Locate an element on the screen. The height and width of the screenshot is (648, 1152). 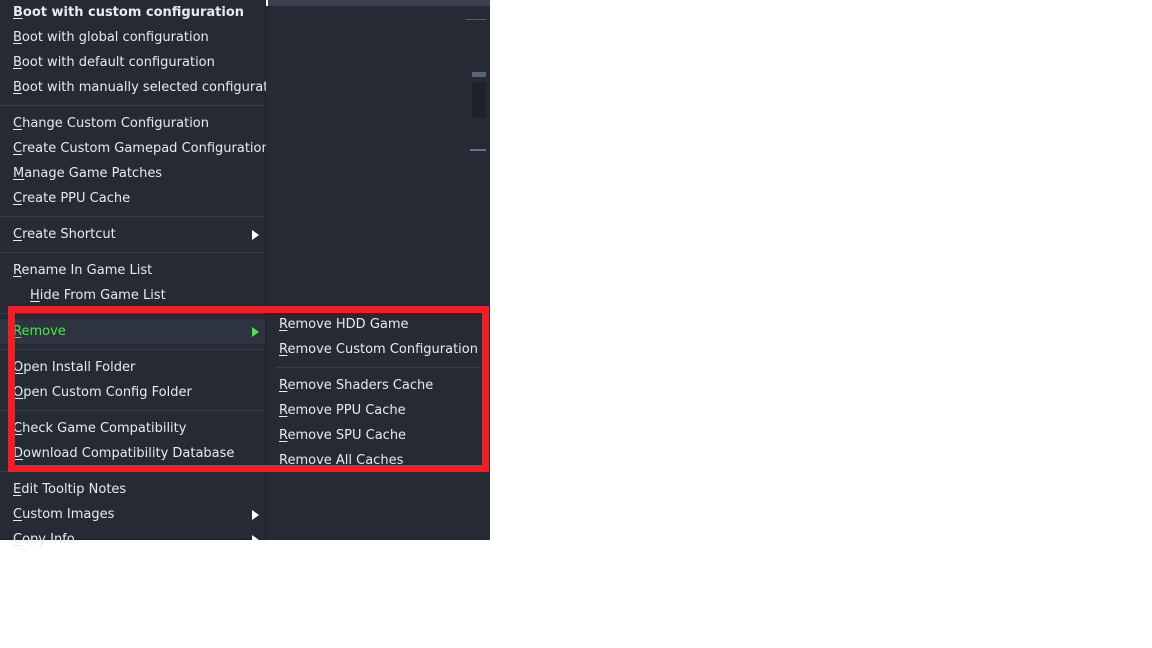
menu-item-open-custom-config-folder: Open Custom Config Folder is located at coordinates (132, 392).